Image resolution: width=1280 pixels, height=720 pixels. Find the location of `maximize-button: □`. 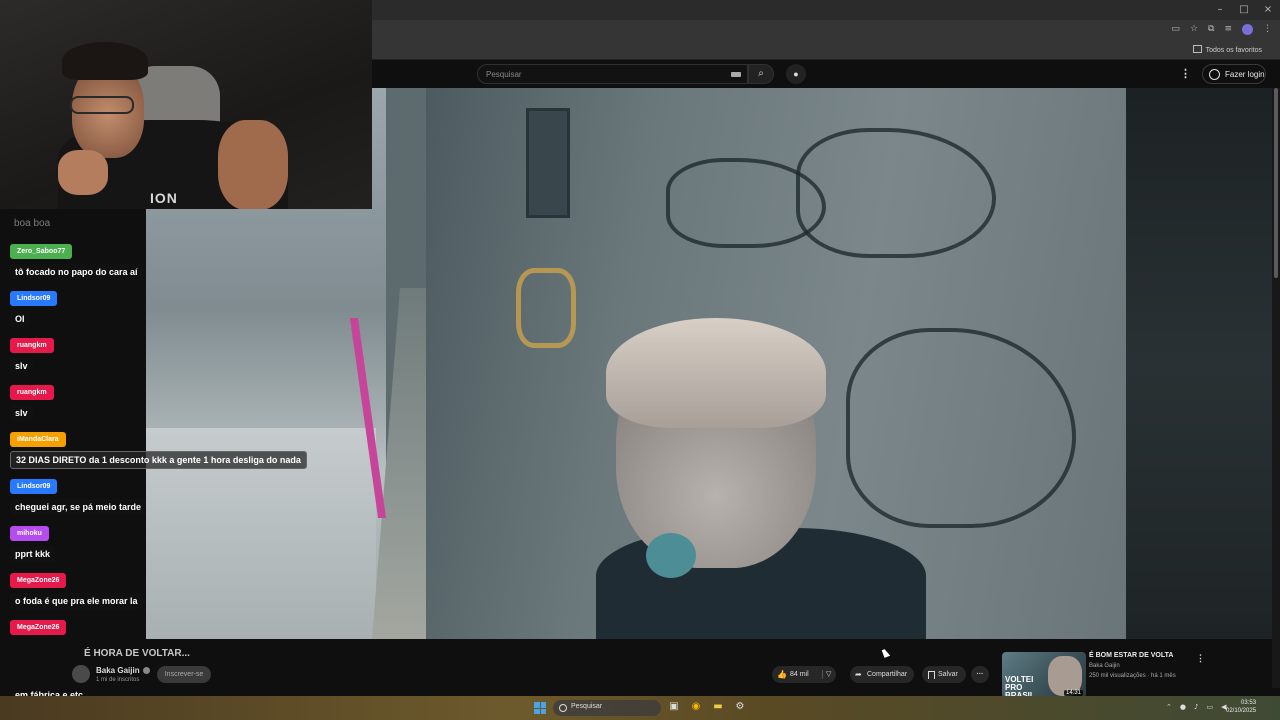

maximize-button: □ is located at coordinates (1244, 10).